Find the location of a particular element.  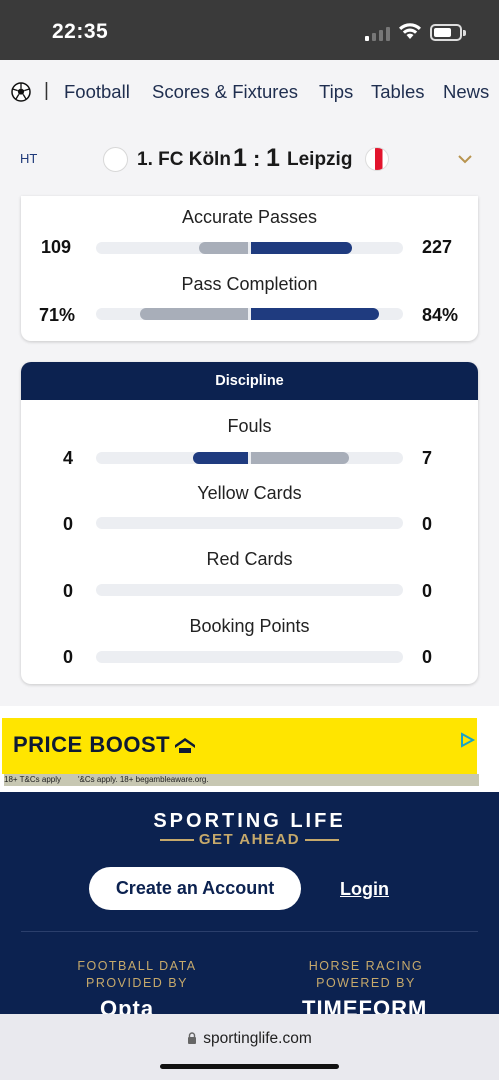

wifi-icon is located at coordinates (410, 31).